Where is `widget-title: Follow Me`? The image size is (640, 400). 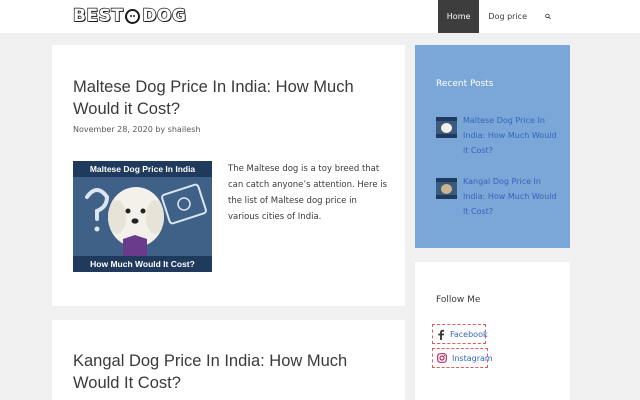
widget-title: Follow Me is located at coordinates (458, 300).